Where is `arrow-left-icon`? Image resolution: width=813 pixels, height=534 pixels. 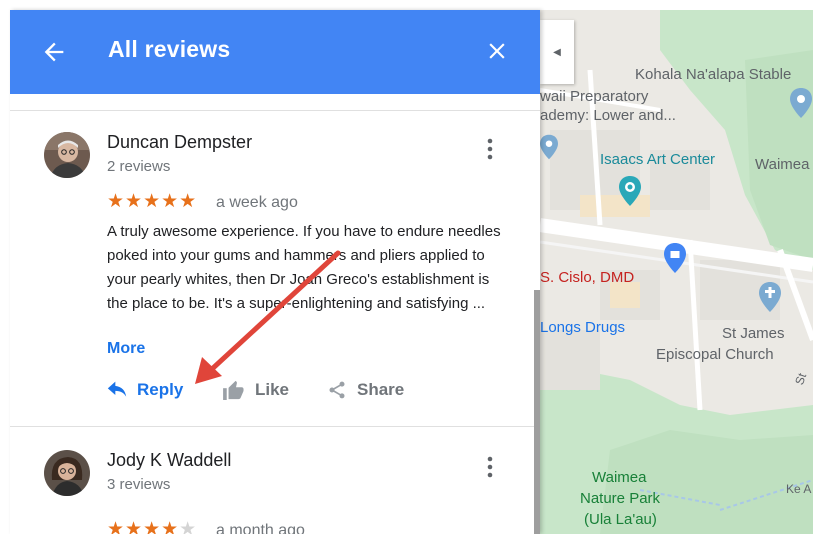
arrow-left-icon is located at coordinates (54, 52).